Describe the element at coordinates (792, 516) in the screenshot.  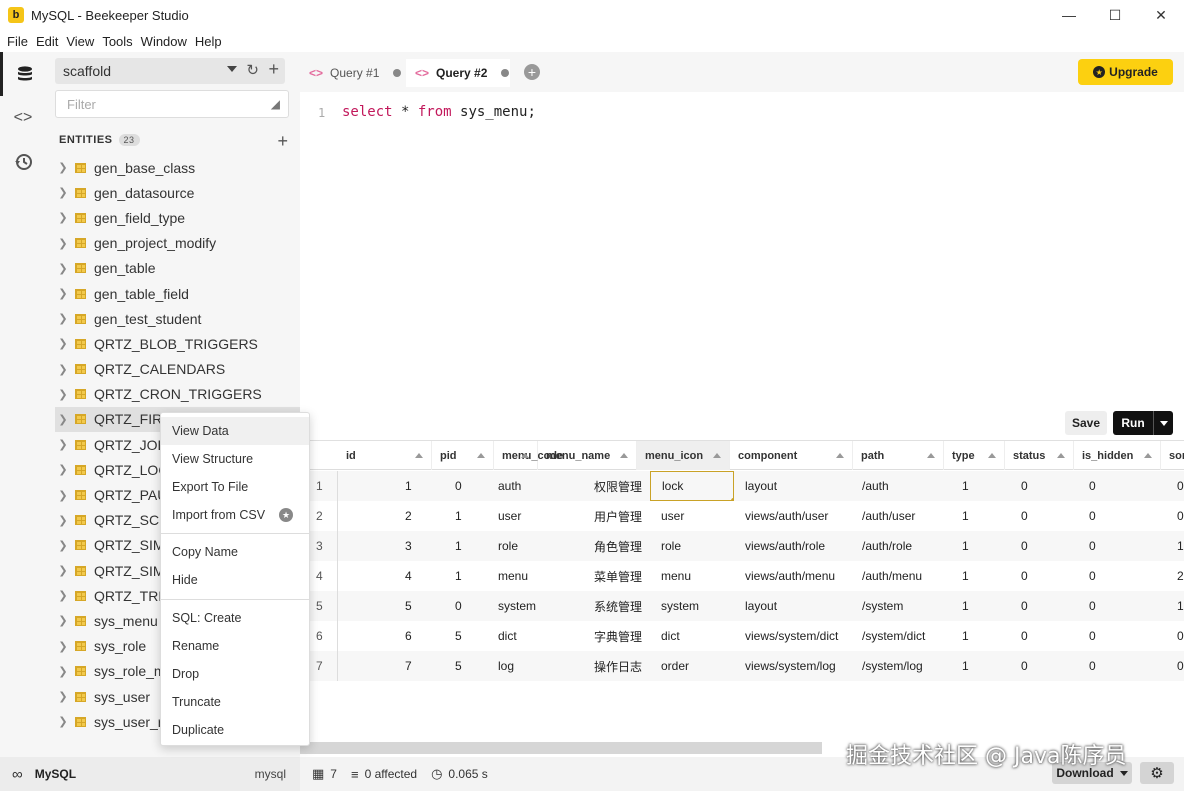
I see `table-cell: views/auth/user` at that location.